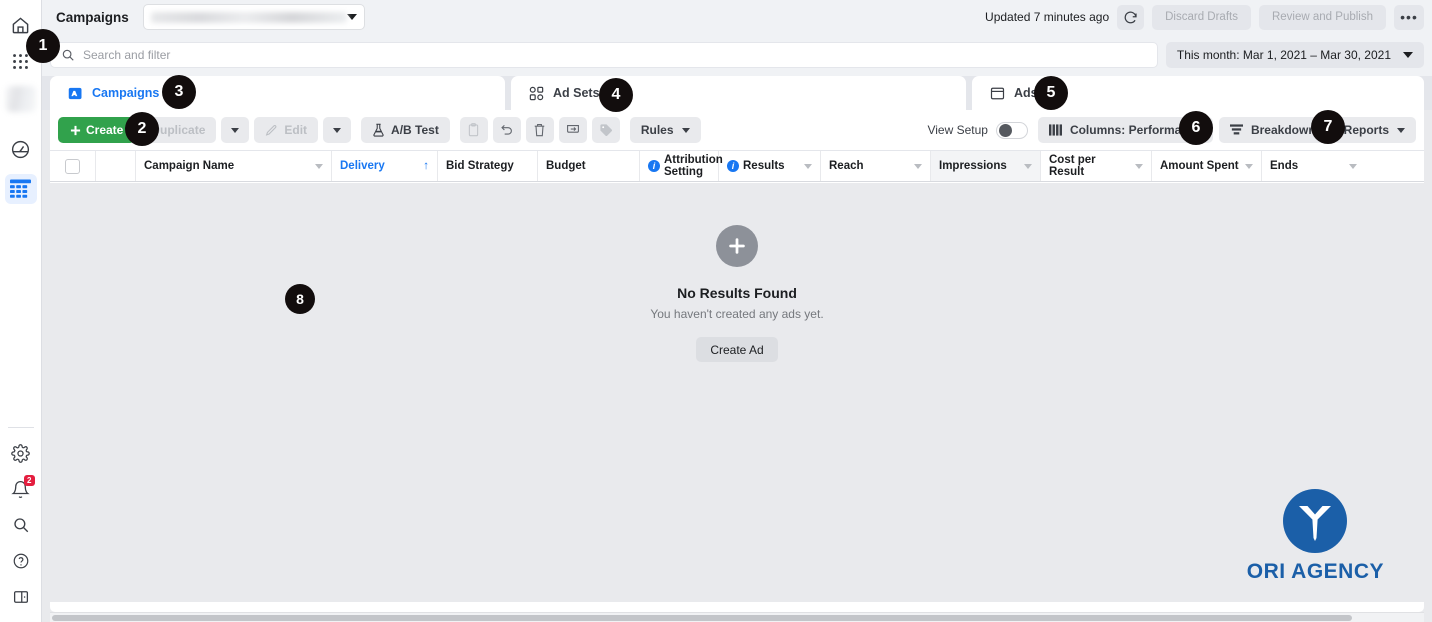 Image resolution: width=1432 pixels, height=622 pixels. What do you see at coordinates (1284, 166) in the screenshot?
I see `column-label: Ends` at bounding box center [1284, 166].